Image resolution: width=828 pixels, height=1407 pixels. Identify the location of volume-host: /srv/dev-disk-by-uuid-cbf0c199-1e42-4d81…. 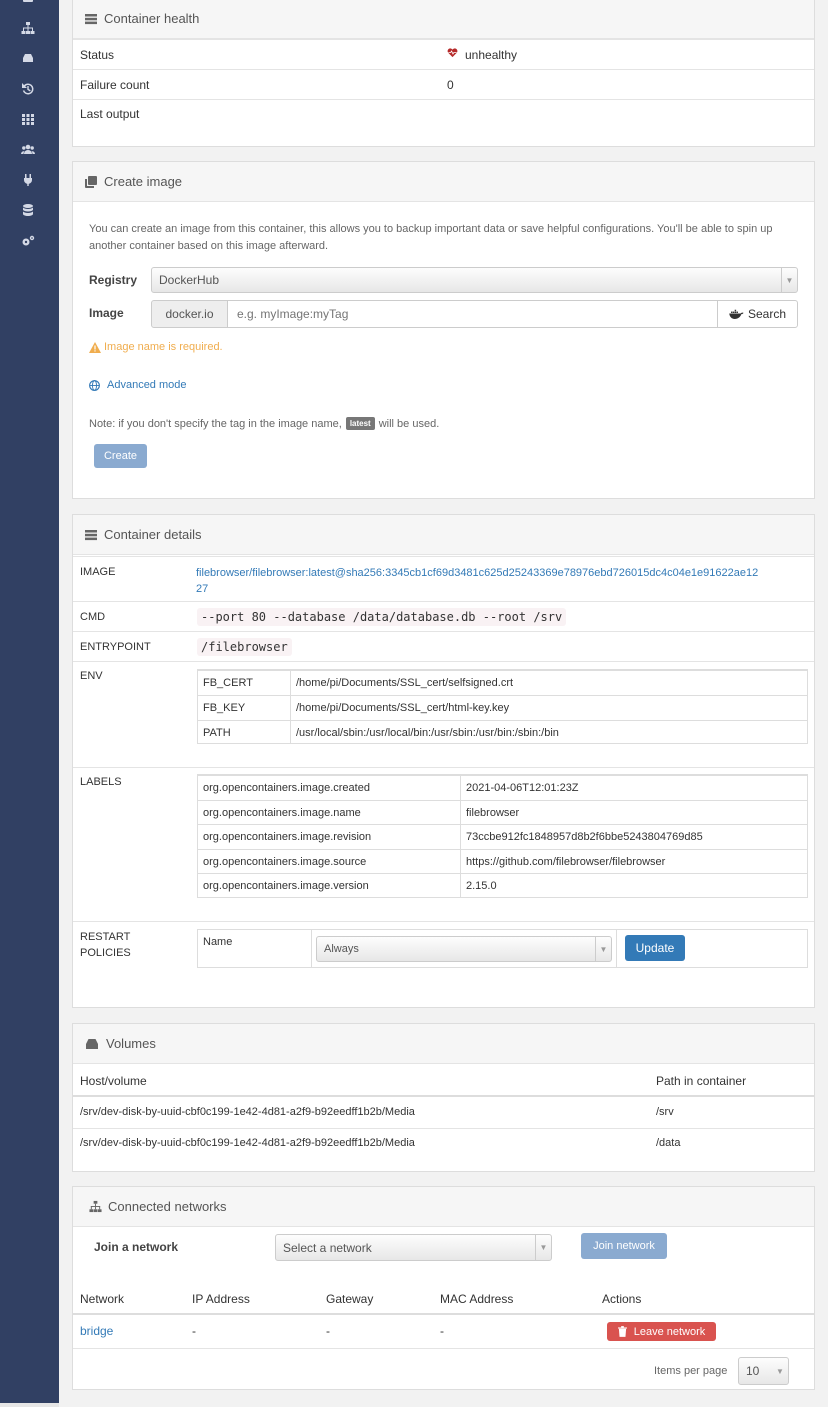
(247, 1143).